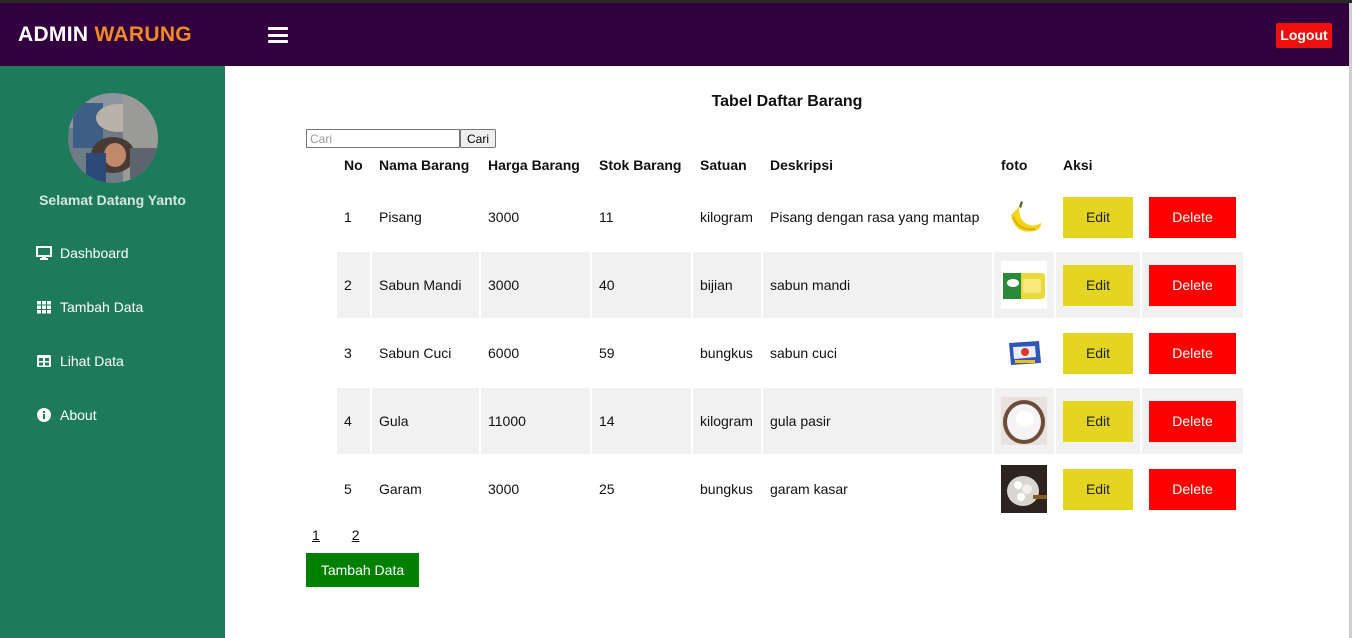 This screenshot has height=638, width=1352. I want to click on avatar, so click(113, 138).